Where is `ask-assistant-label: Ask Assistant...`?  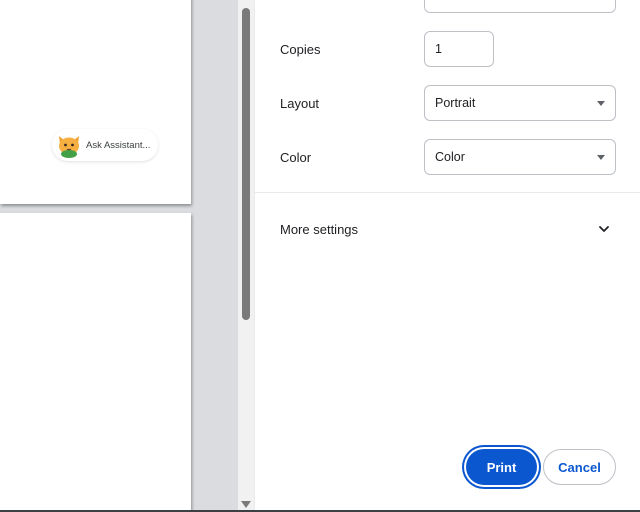 ask-assistant-label: Ask Assistant... is located at coordinates (118, 145).